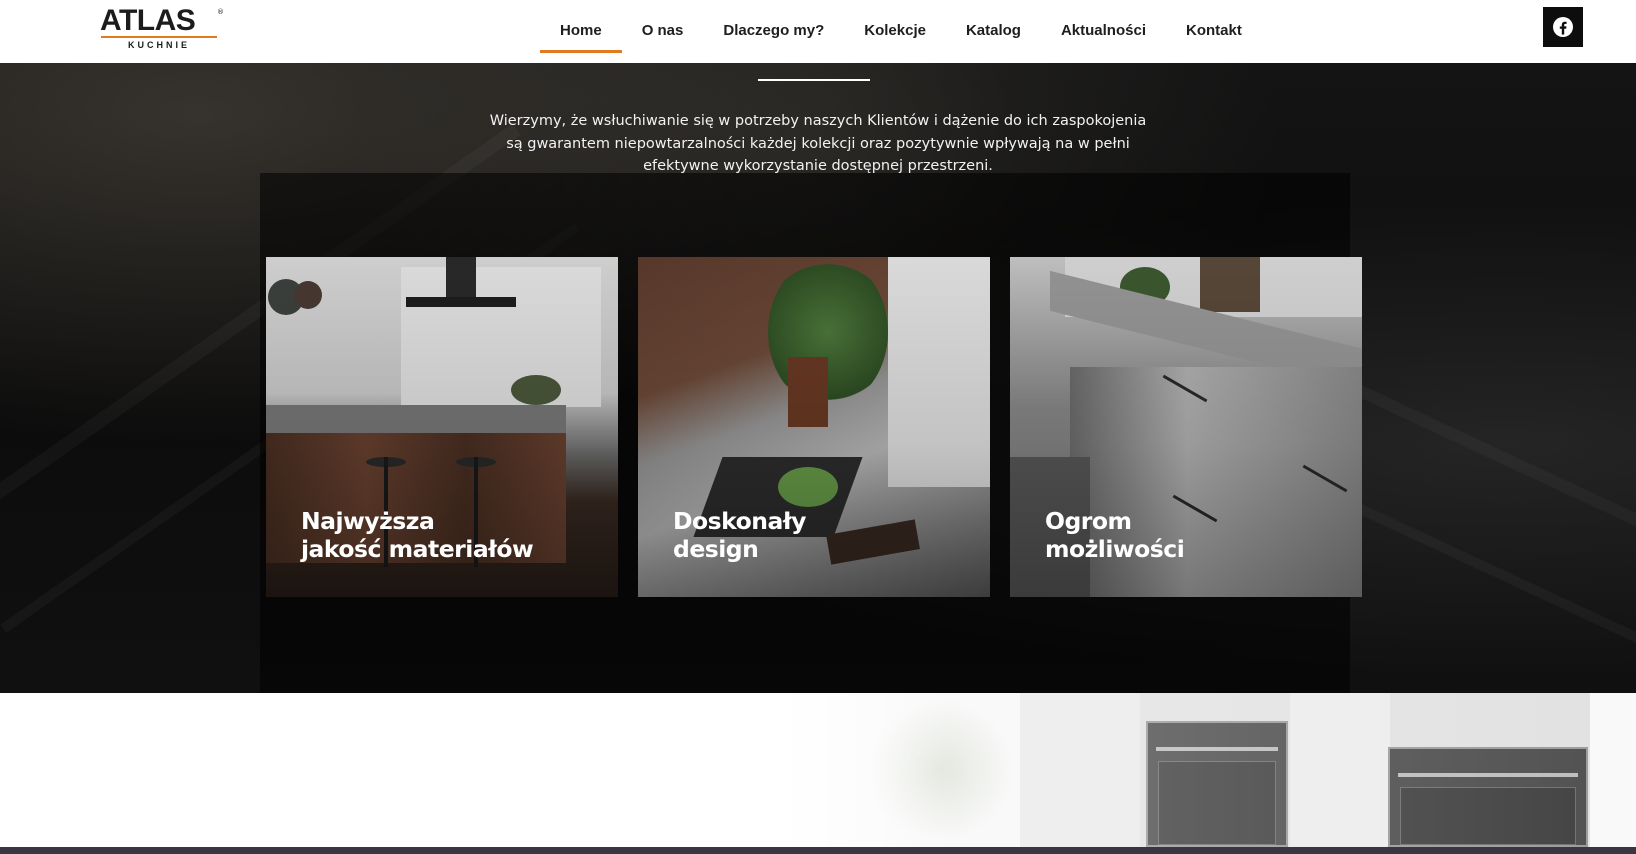 This screenshot has width=1636, height=854. Describe the element at coordinates (1214, 30) in the screenshot. I see `nav-item-kontakt: Kontakt` at that location.